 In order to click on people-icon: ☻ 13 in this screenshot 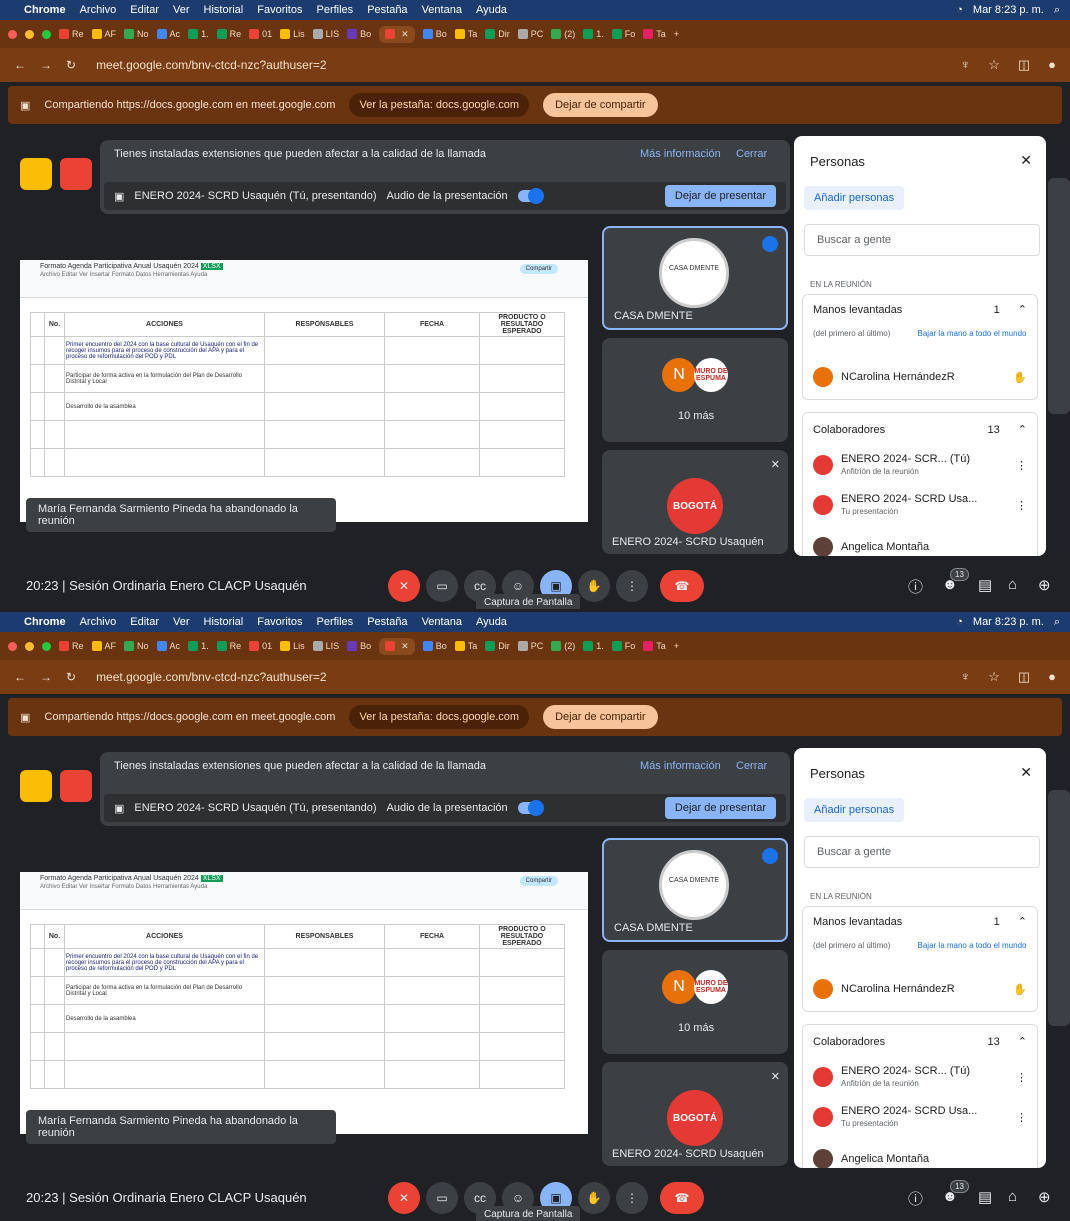, I will do `click(955, 1192)`.